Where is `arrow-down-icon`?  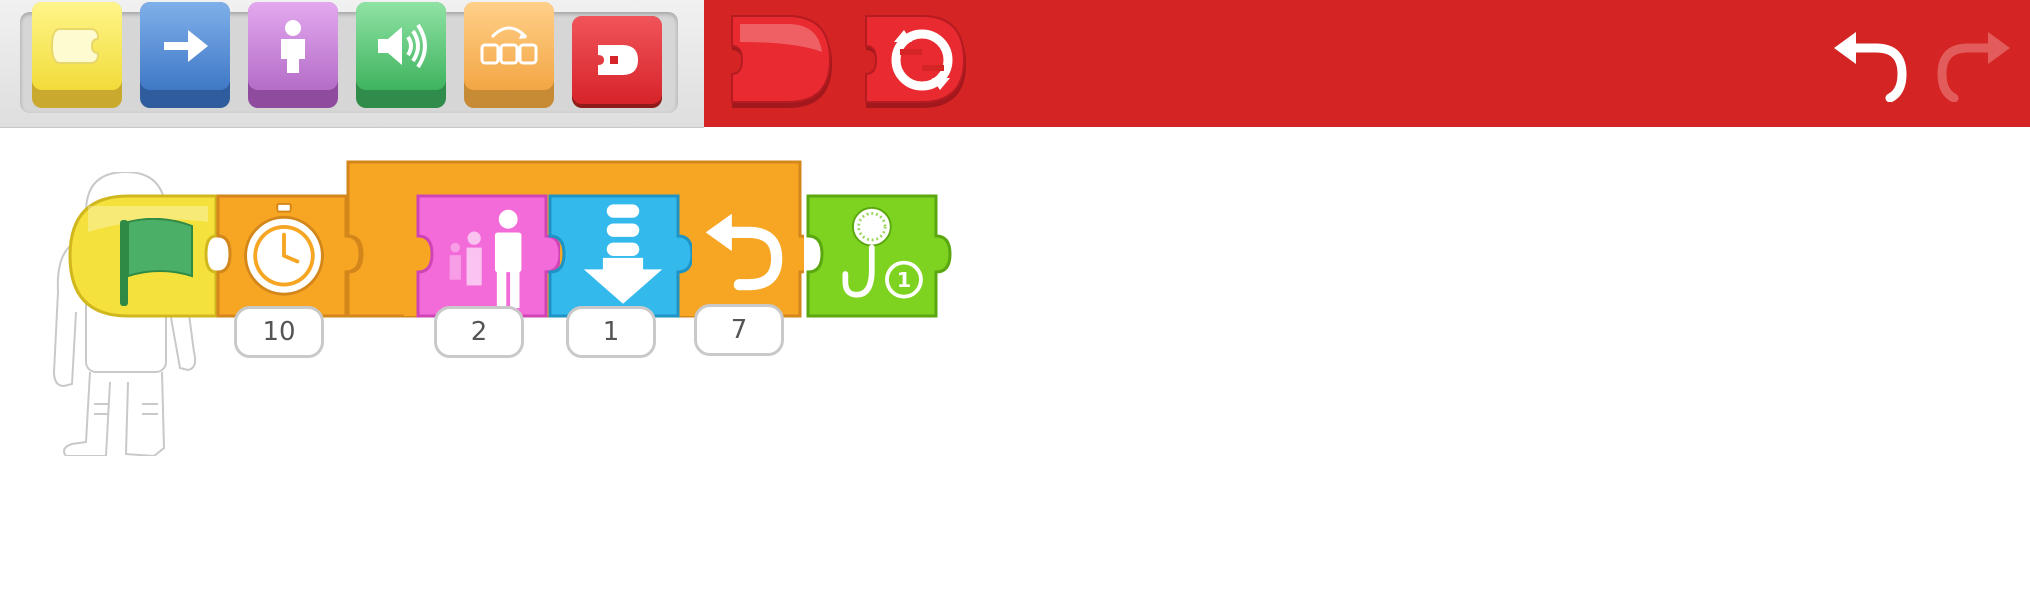 arrow-down-icon is located at coordinates (623, 254).